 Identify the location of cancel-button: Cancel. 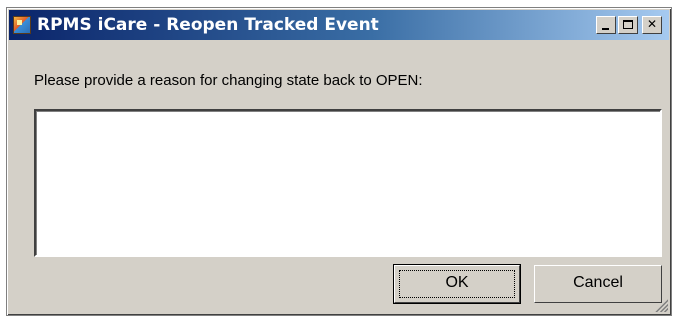
(598, 284).